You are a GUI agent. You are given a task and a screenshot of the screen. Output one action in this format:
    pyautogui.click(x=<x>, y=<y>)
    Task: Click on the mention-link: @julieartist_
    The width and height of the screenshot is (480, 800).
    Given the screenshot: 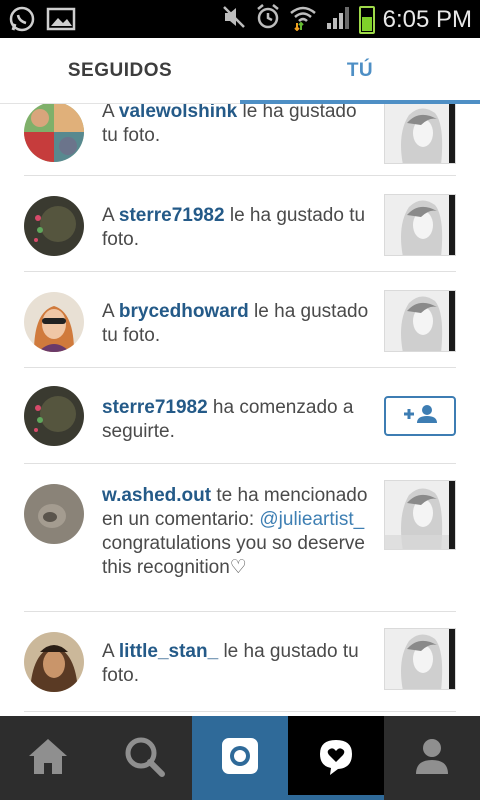 What is the action you would take?
    pyautogui.click(x=311, y=519)
    